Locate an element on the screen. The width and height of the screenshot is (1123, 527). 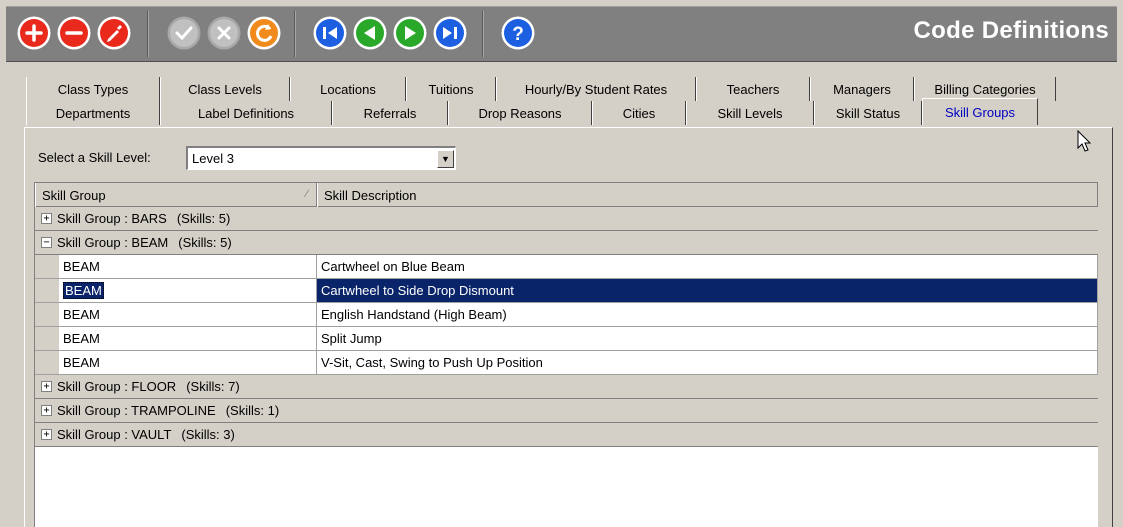
tab-label-definitions: Label Definitions is located at coordinates (246, 113).